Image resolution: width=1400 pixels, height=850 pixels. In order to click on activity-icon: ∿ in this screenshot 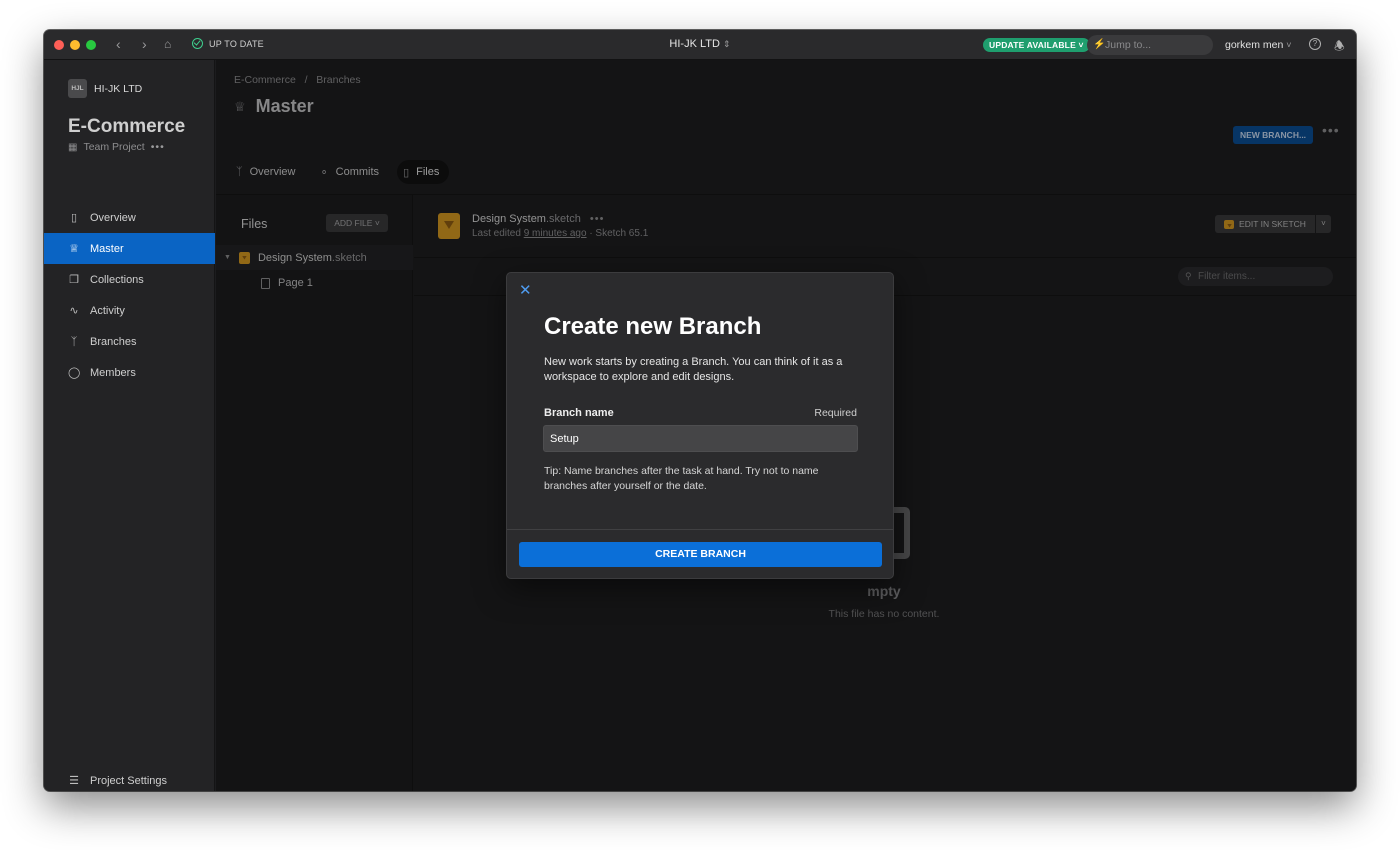, I will do `click(74, 311)`.